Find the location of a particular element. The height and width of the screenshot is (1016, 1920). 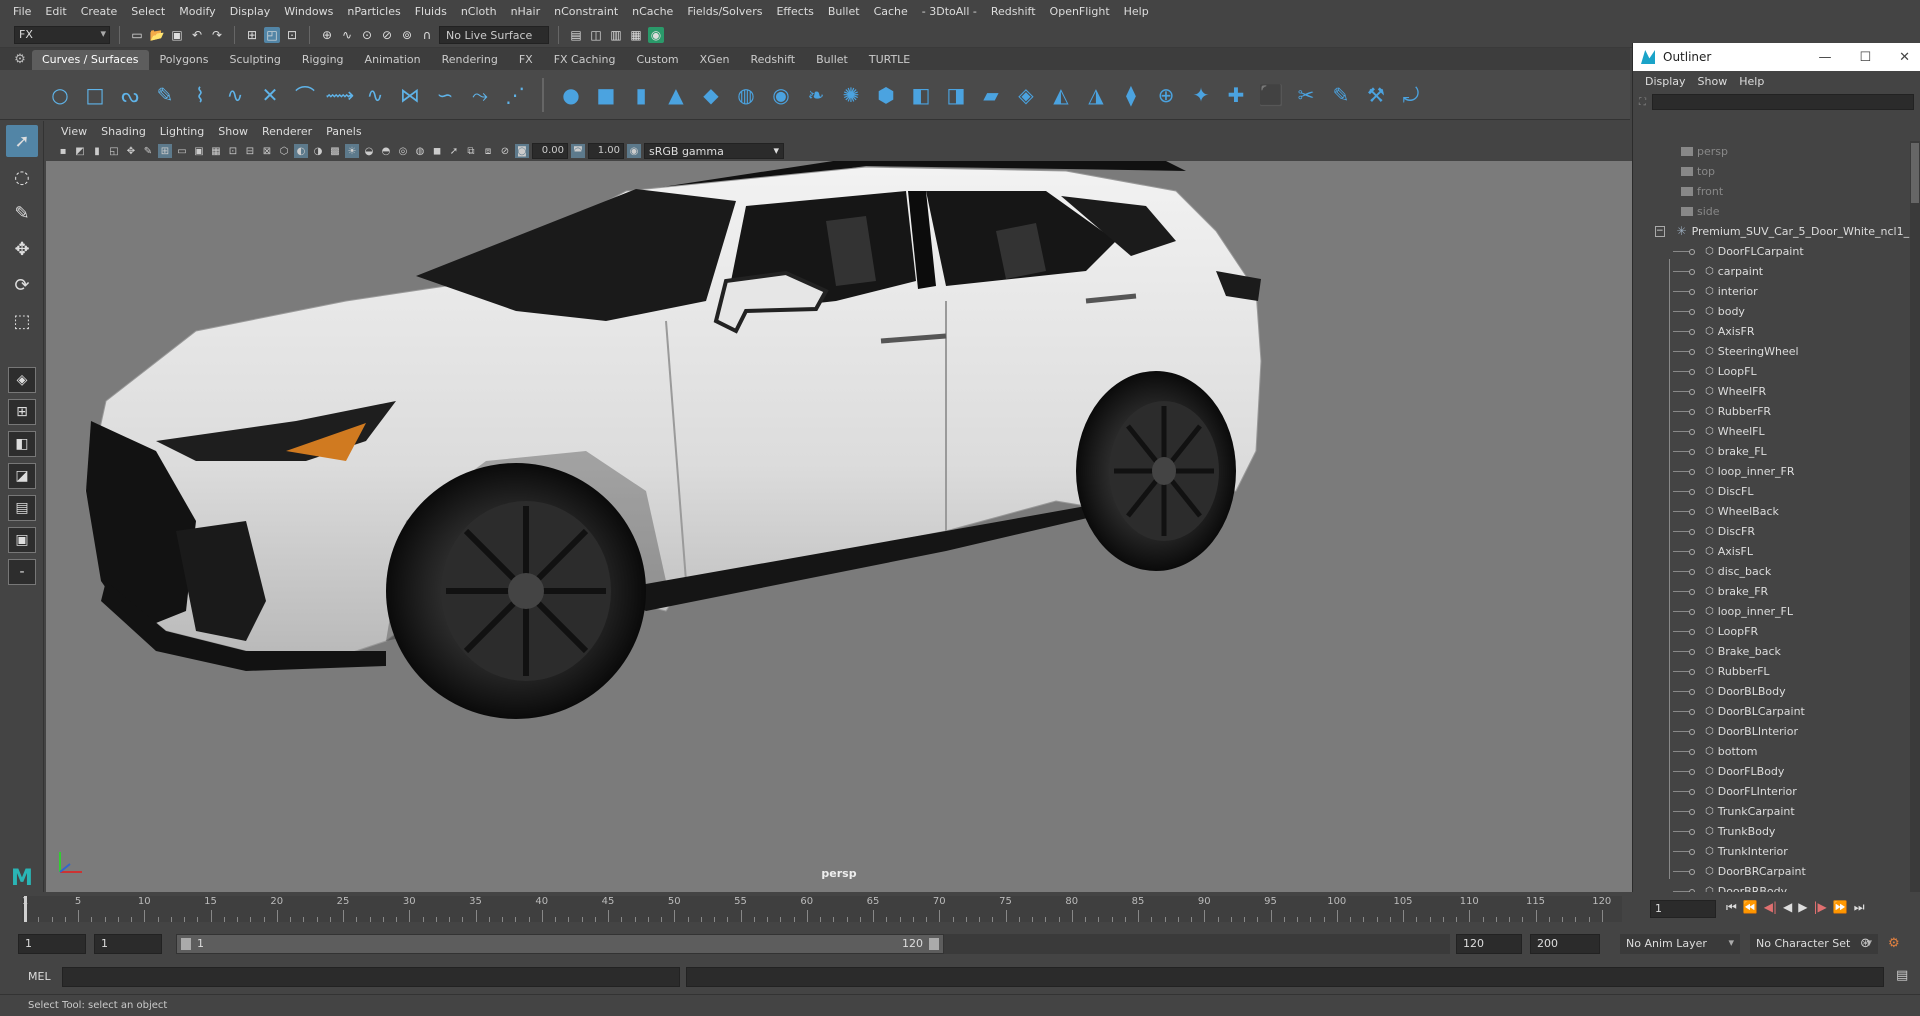

select-component-icon: ⊡ is located at coordinates (292, 35).